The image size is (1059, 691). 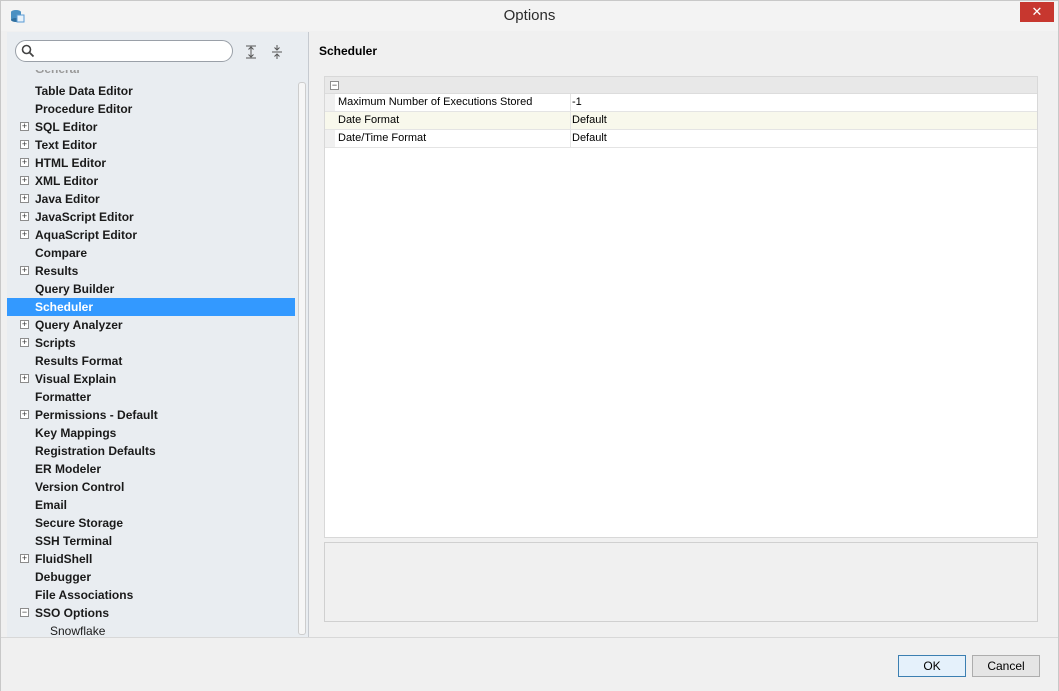 What do you see at coordinates (151, 325) in the screenshot?
I see `tree-item: + Query Analyzer` at bounding box center [151, 325].